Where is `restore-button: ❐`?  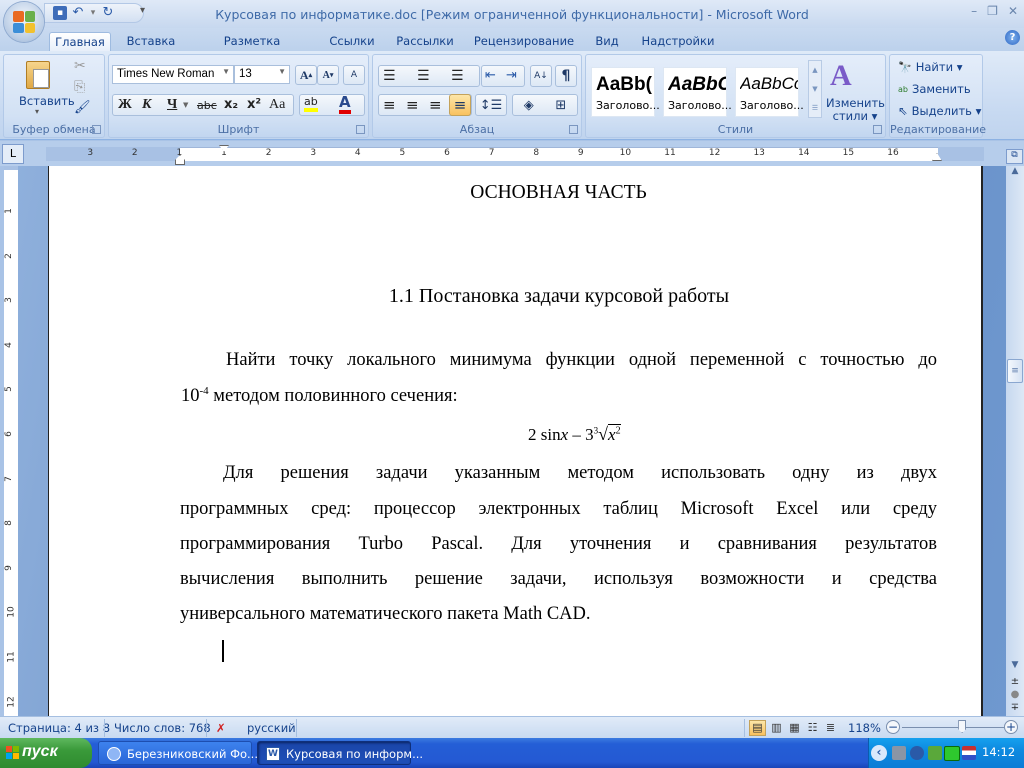
restore-button: ❐ is located at coordinates (992, 11).